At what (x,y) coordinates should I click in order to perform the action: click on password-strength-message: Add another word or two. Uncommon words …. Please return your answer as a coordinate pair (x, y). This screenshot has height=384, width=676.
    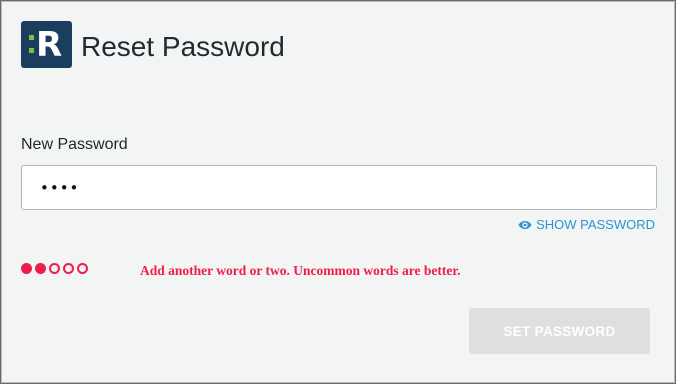
    Looking at the image, I should click on (300, 270).